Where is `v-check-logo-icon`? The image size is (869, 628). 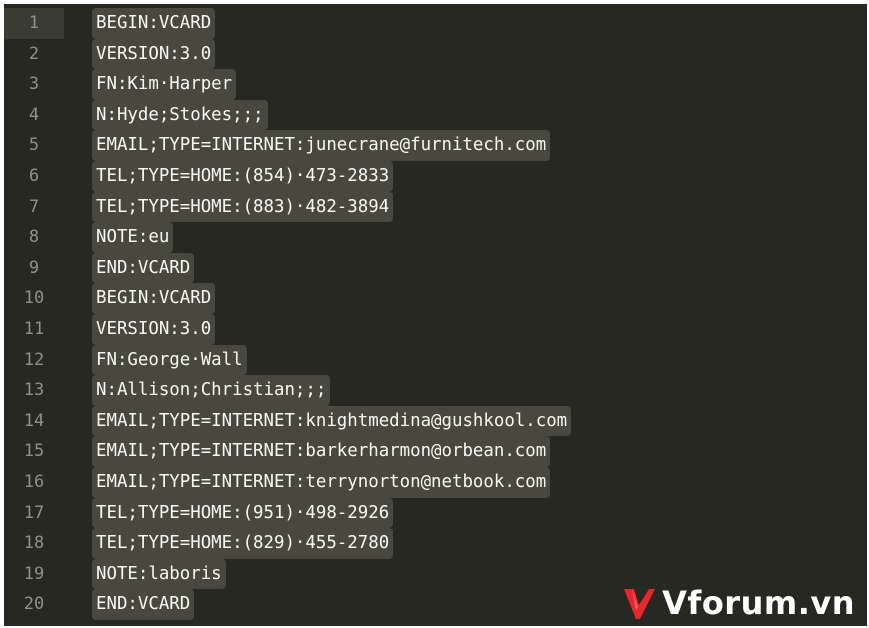 v-check-logo-icon is located at coordinates (639, 603).